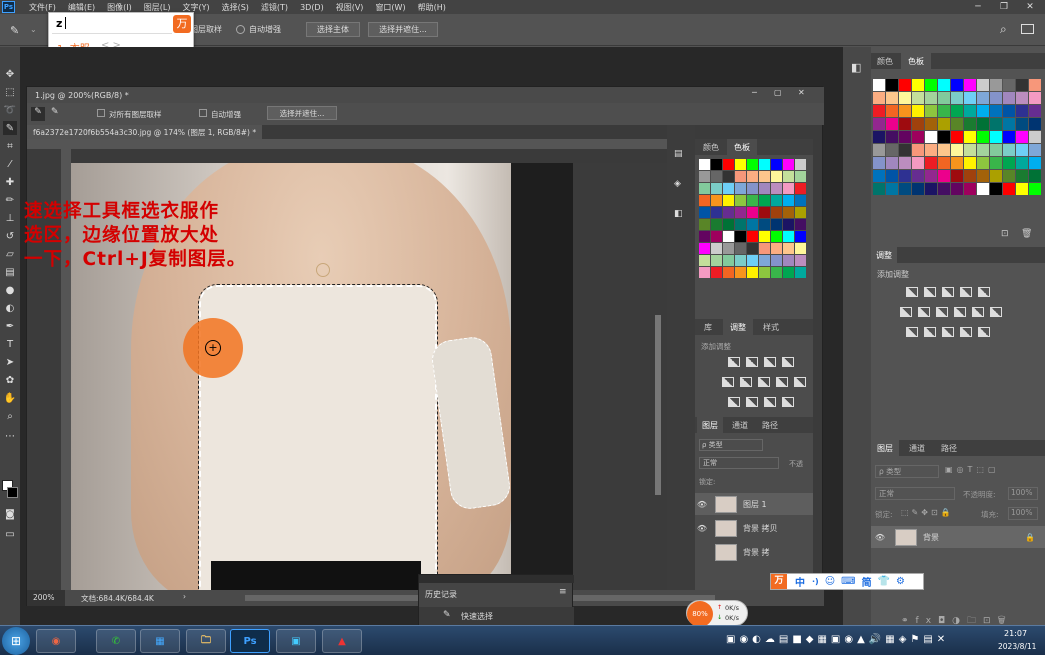 This screenshot has height=655, width=1045. I want to click on crop-tool-icon: ⌗, so click(10, 146).